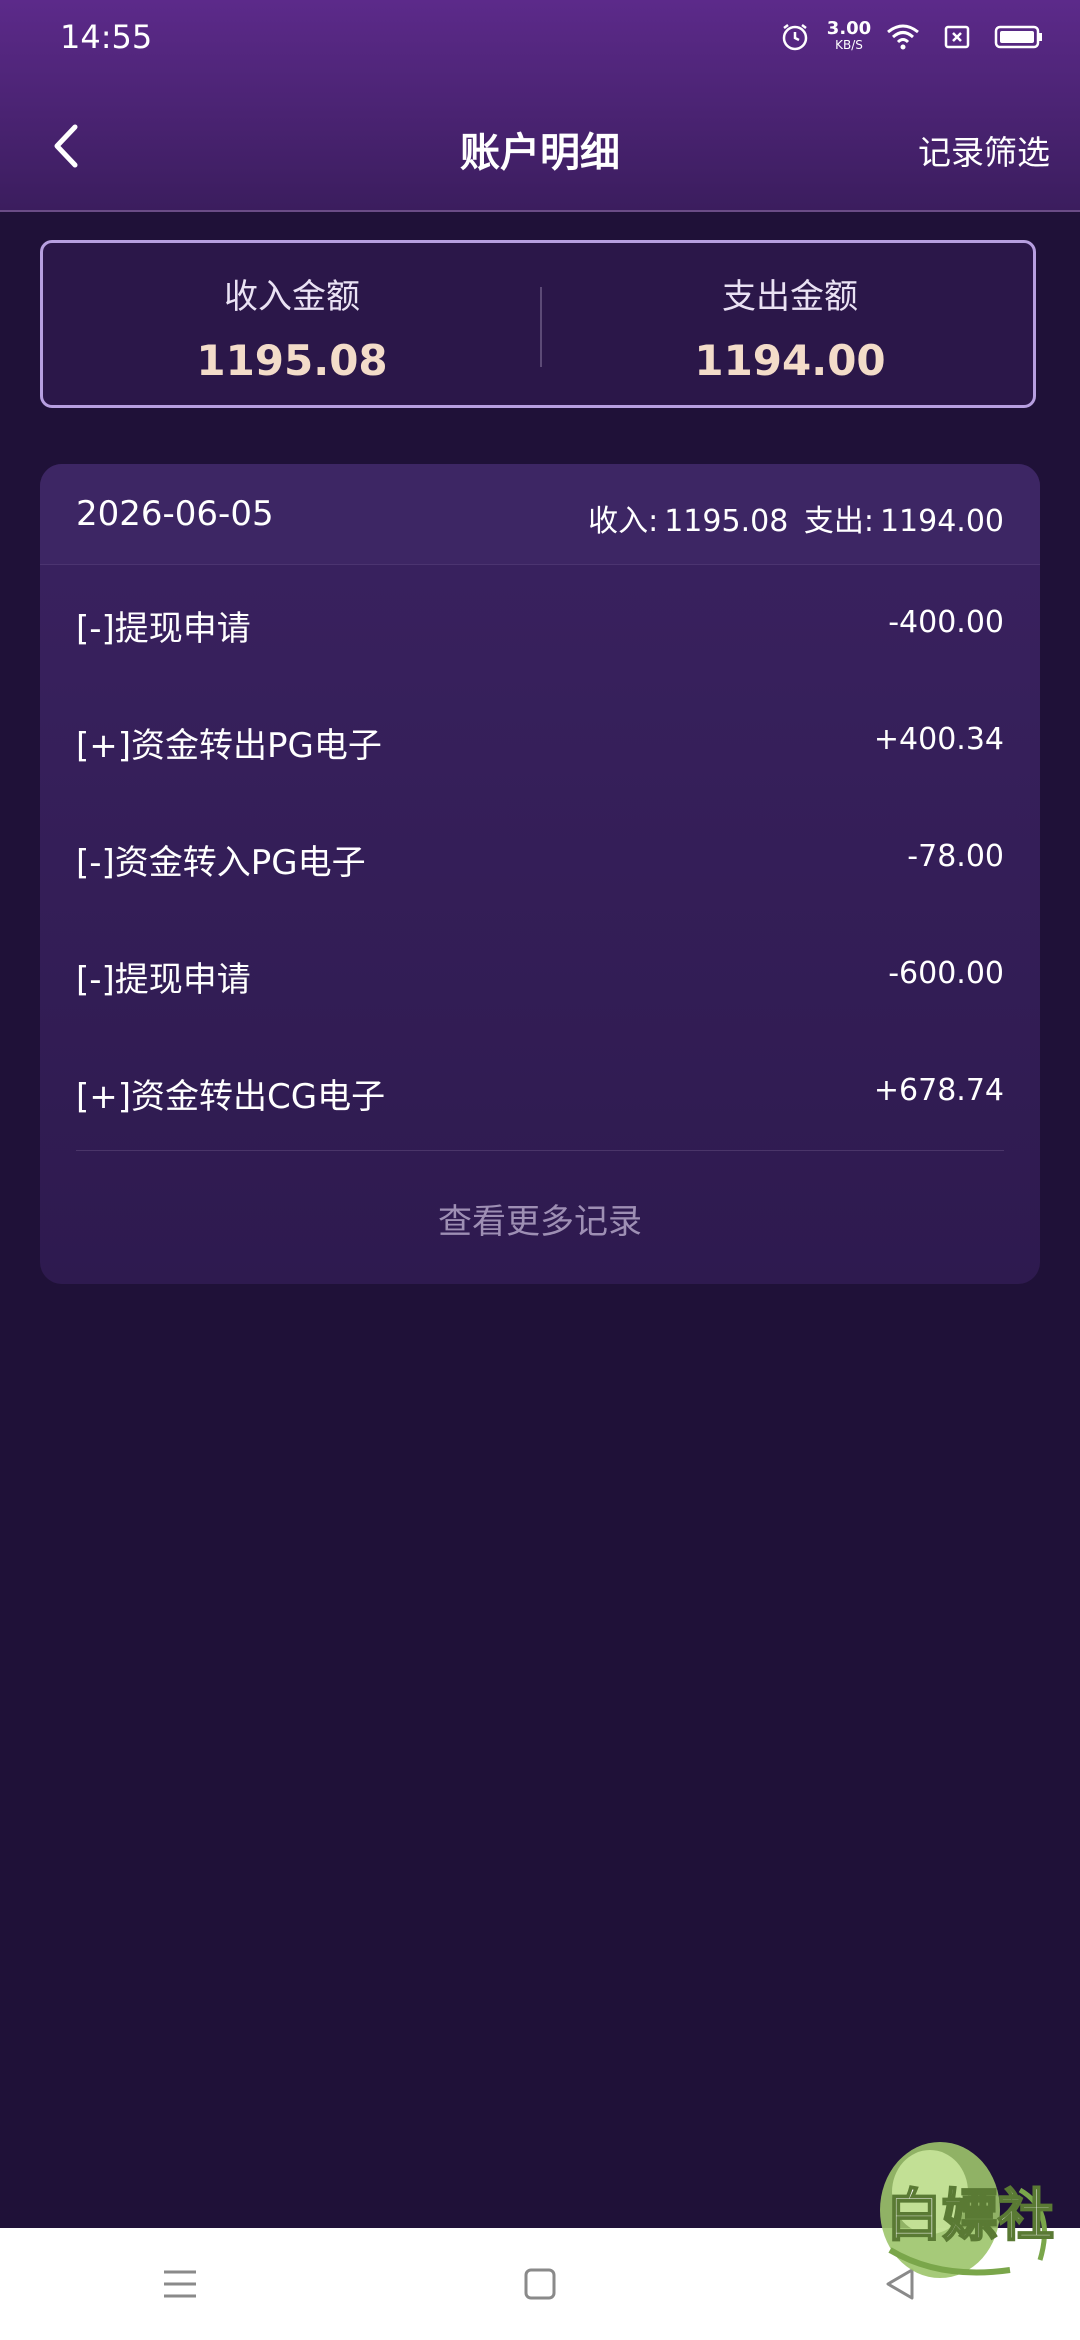  Describe the element at coordinates (540, 740) in the screenshot. I see `record-row: [+]资金转出PG电子 +400.34` at that location.